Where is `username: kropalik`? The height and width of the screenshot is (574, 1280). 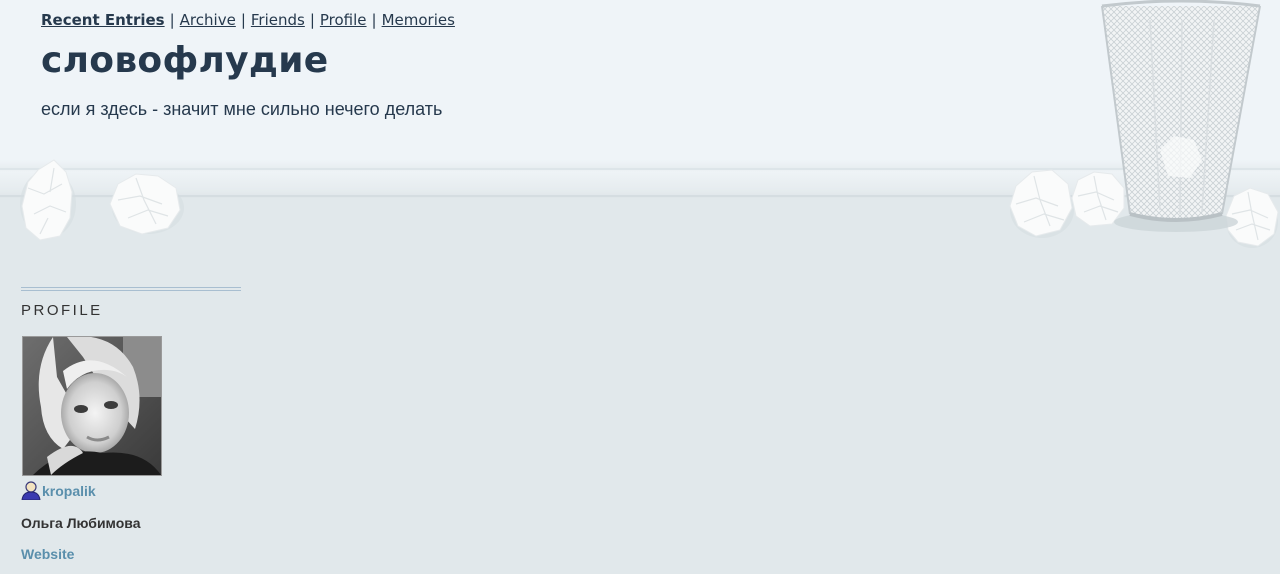 username: kropalik is located at coordinates (69, 491).